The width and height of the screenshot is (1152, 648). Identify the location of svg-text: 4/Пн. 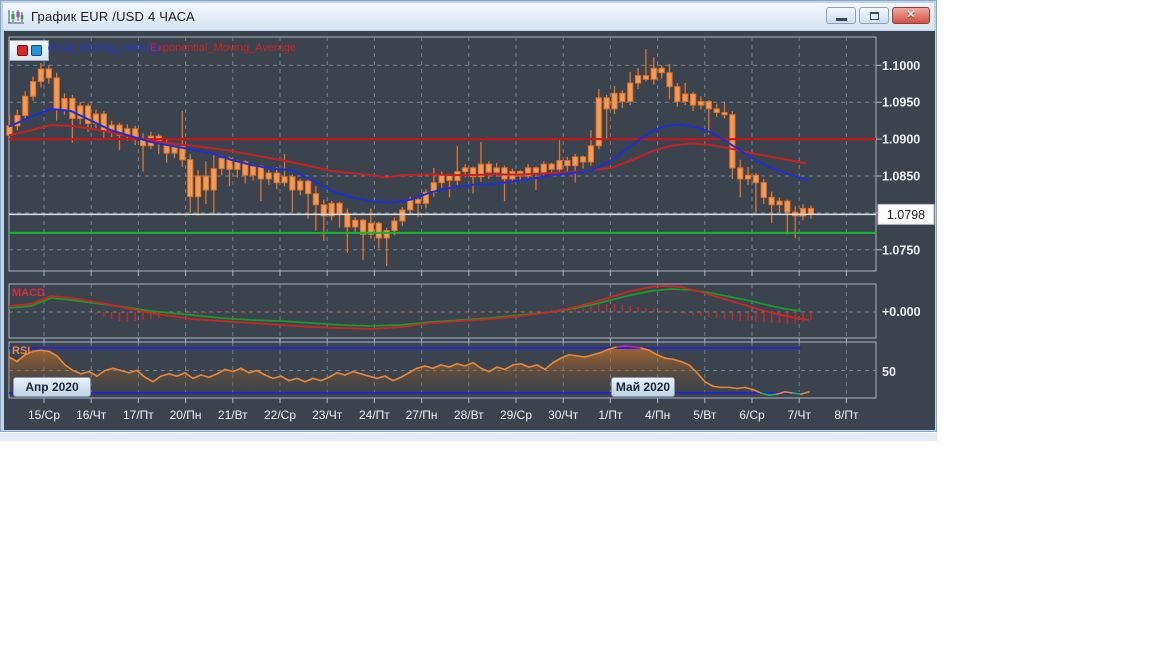
(657, 415).